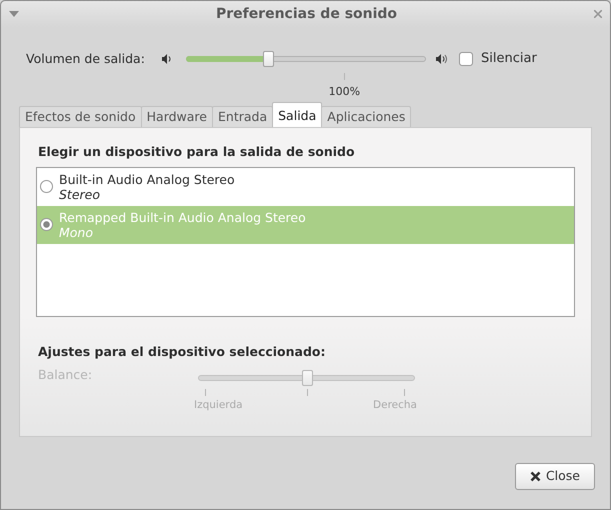  Describe the element at coordinates (509, 59) in the screenshot. I see `mute-label: Silenciar` at that location.